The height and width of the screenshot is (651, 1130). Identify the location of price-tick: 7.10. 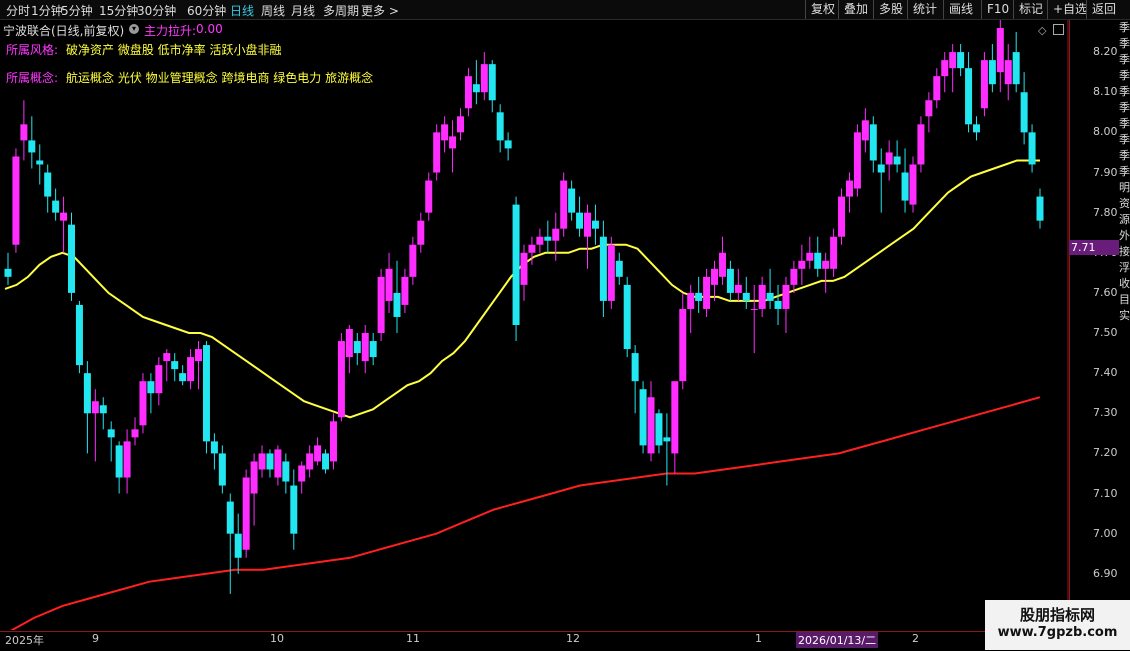
(1105, 493).